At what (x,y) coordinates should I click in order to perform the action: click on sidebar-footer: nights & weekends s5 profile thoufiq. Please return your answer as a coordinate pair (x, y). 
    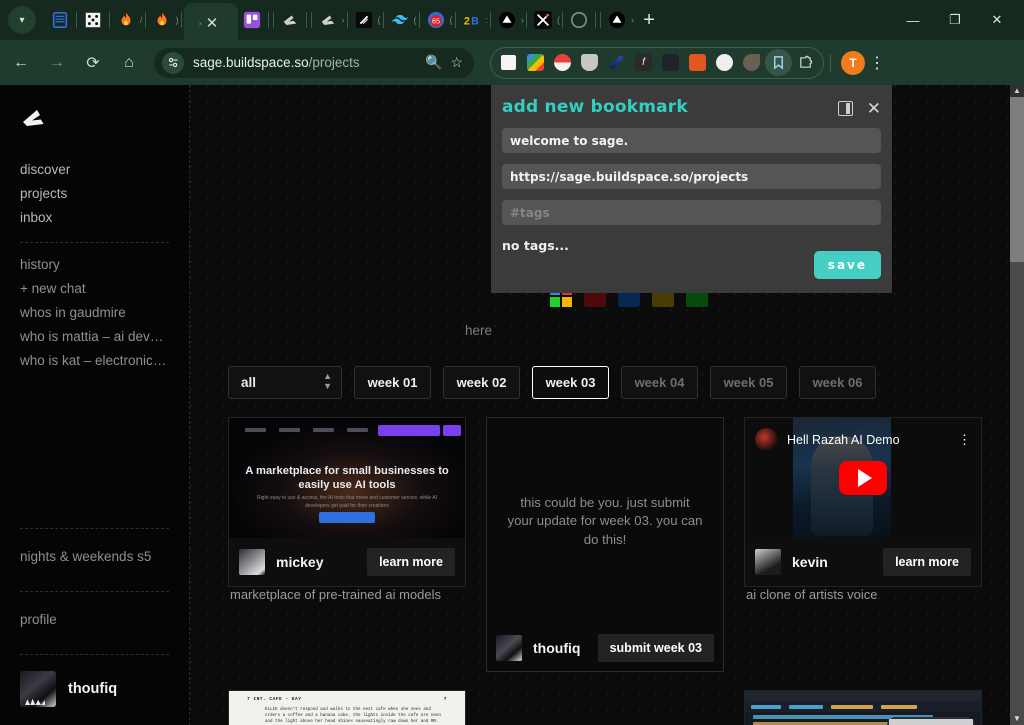
    Looking at the image, I should click on (94, 615).